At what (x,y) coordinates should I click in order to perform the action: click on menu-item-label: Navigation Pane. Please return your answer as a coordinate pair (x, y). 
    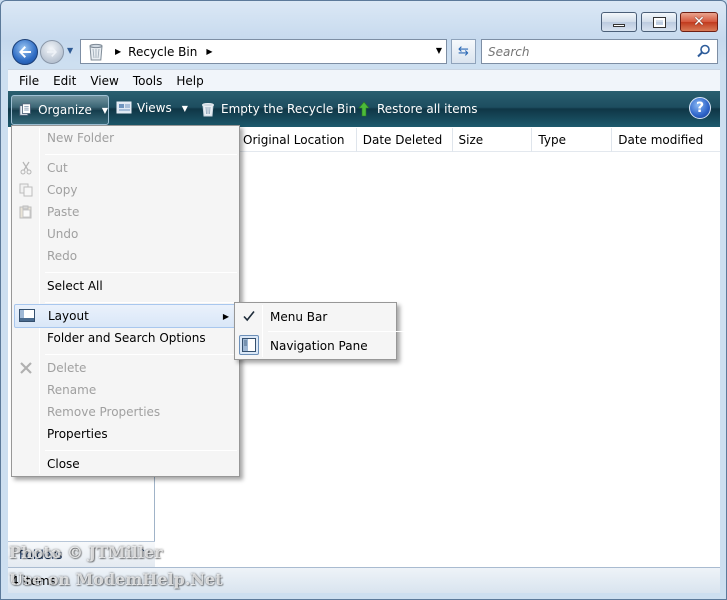
    Looking at the image, I should click on (319, 346).